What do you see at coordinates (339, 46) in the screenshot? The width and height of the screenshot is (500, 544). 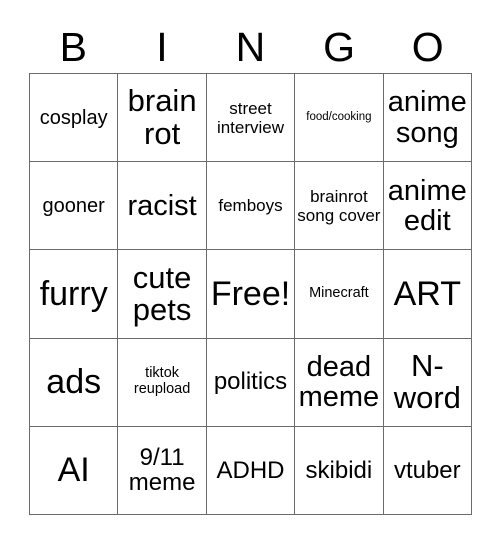 I see `bingo-header-letter-g: G` at bounding box center [339, 46].